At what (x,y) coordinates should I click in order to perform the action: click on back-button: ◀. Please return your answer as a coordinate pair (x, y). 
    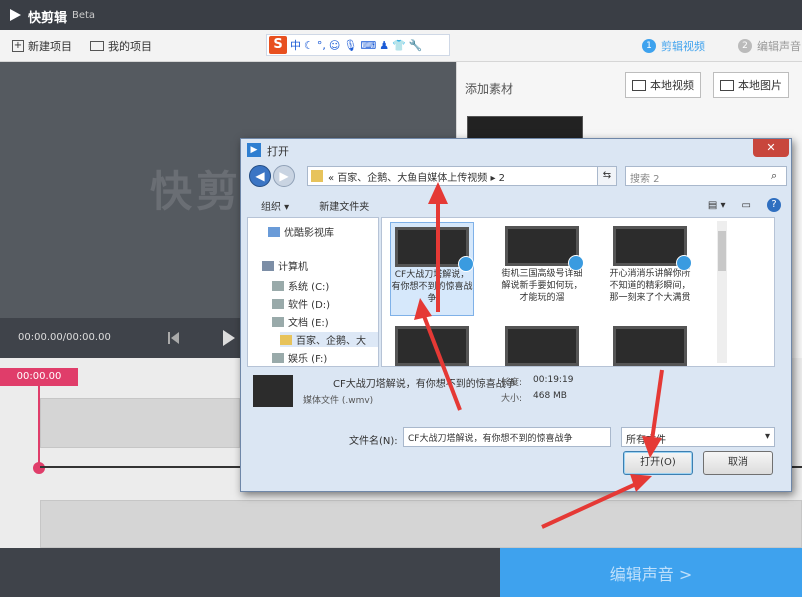
    Looking at the image, I should click on (260, 176).